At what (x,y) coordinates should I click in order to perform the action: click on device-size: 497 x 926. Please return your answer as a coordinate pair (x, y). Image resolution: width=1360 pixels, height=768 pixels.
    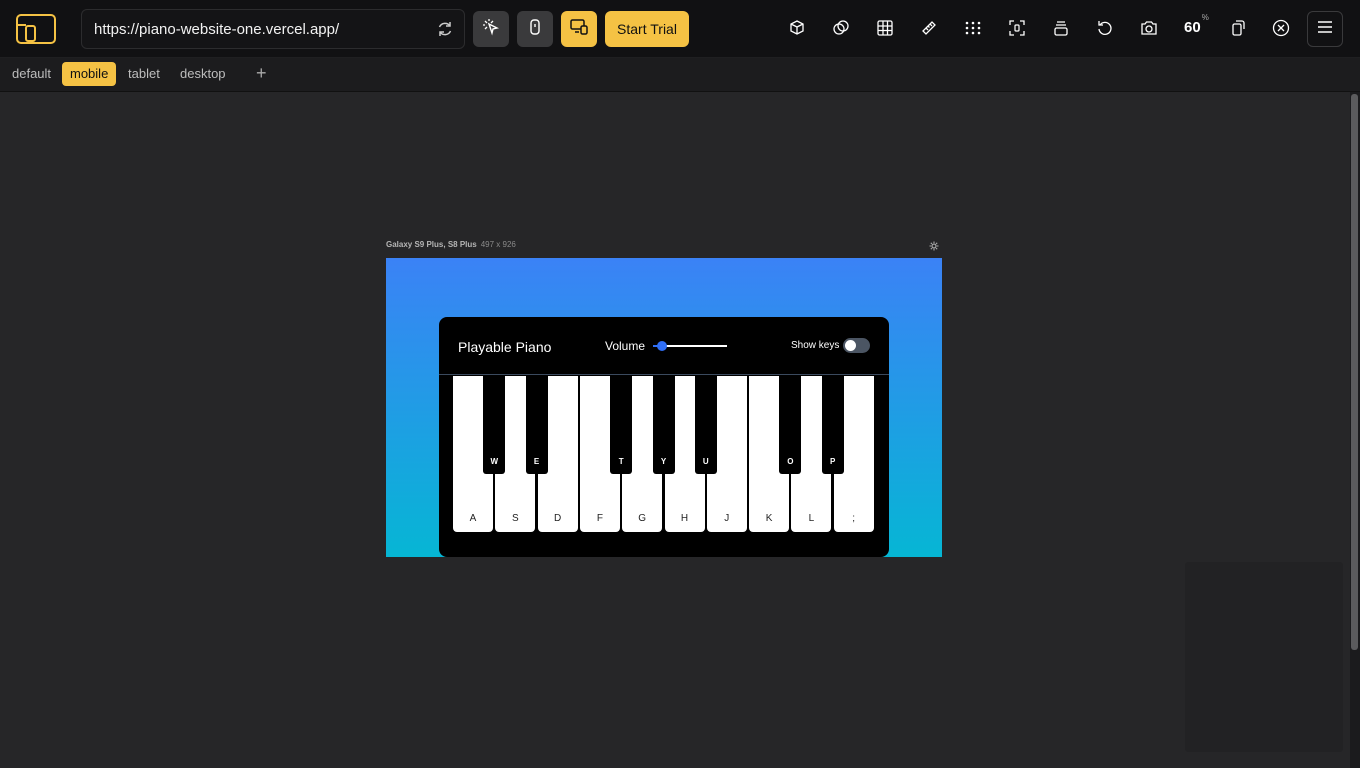
    Looking at the image, I should click on (498, 244).